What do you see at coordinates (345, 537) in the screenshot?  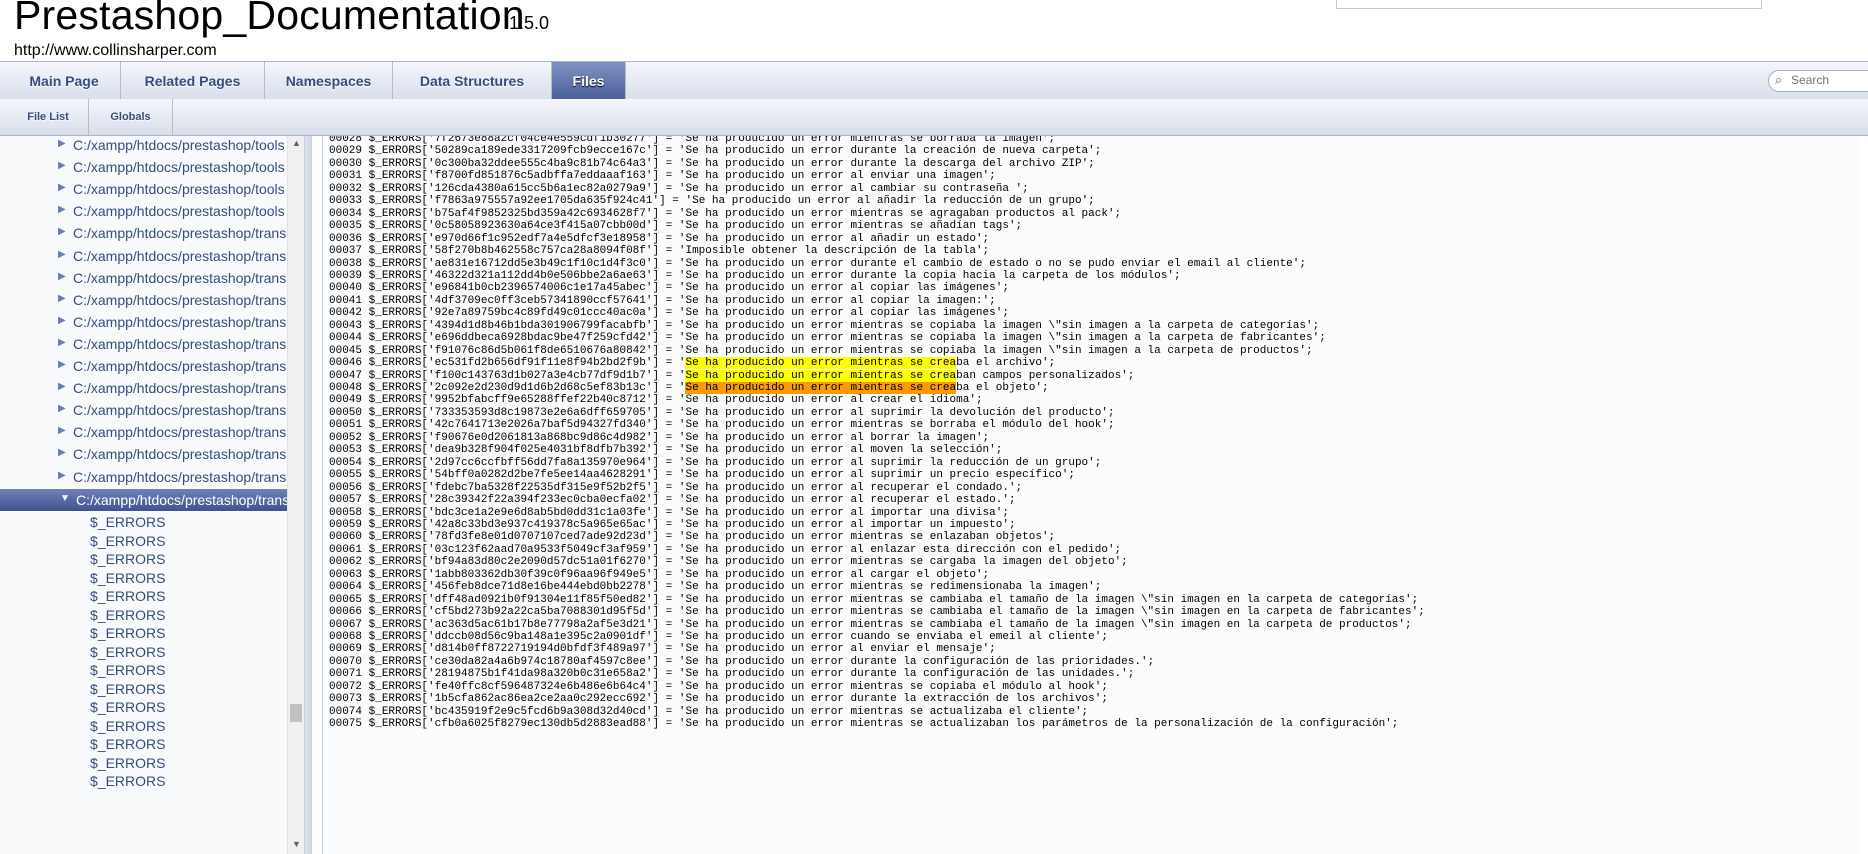 I see `line-number: 00060` at bounding box center [345, 537].